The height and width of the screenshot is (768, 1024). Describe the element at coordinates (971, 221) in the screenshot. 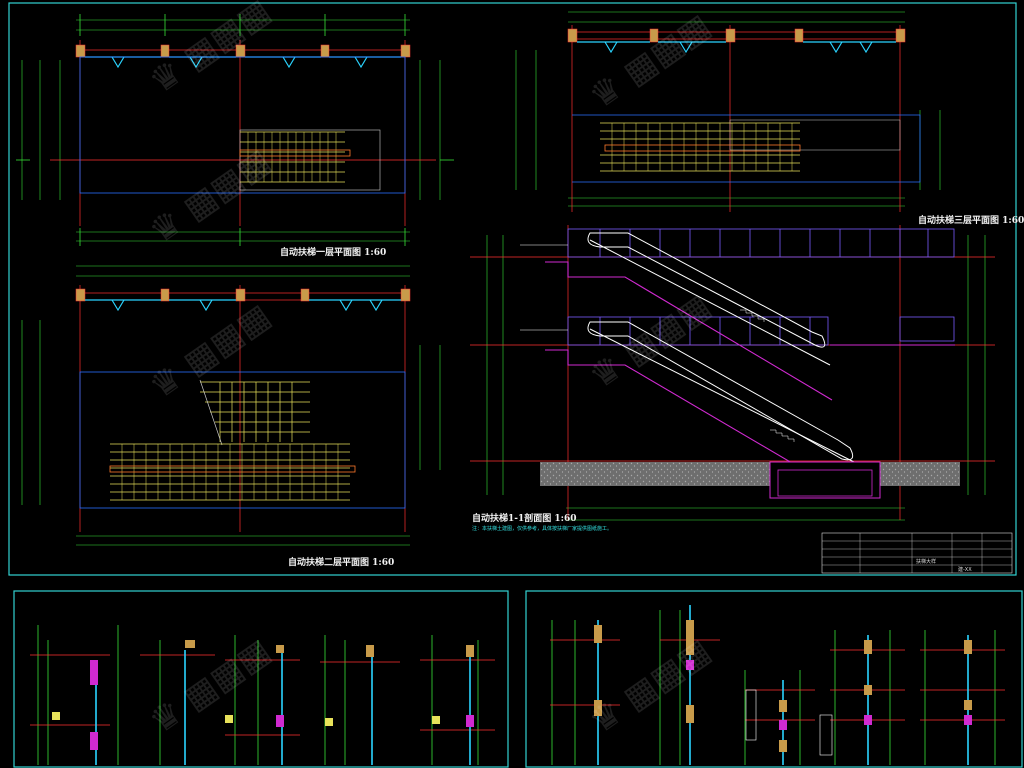

I see `view-title-plan-3: 自动扶梯三层平面图 1:60` at that location.